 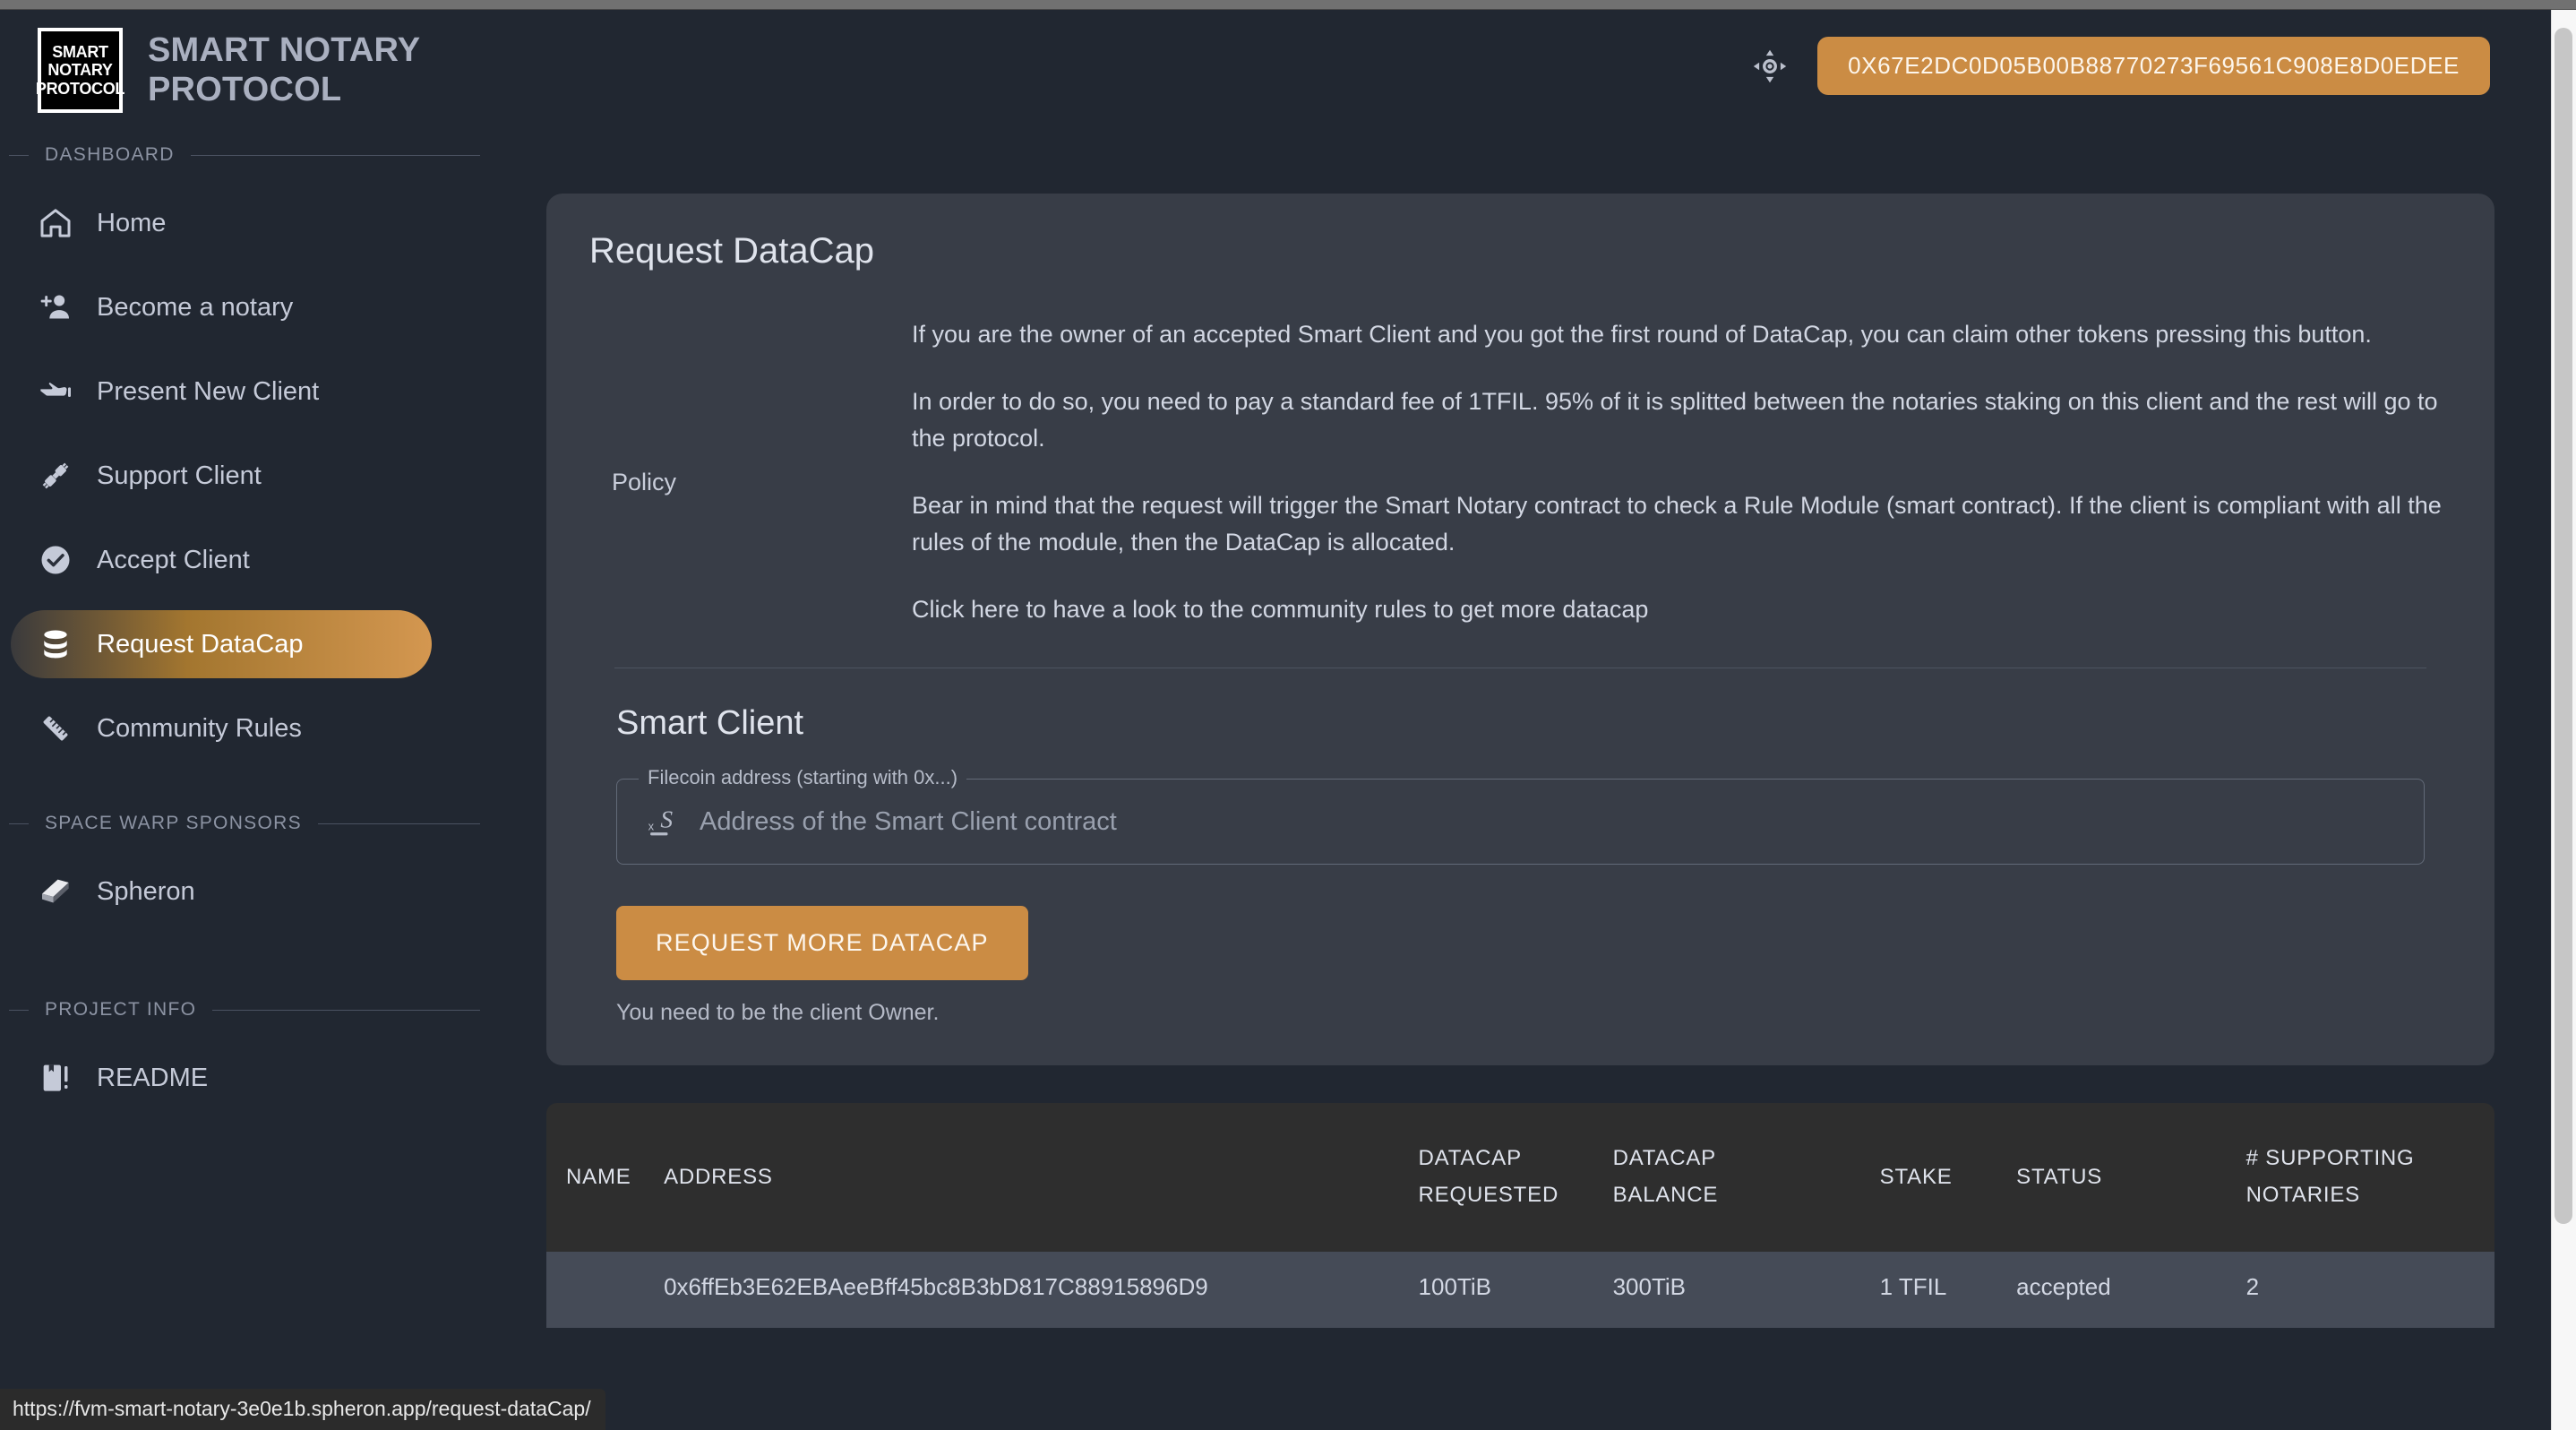 I want to click on column-header-datacap-balance: DATACAP BALANCE, so click(x=1746, y=1177).